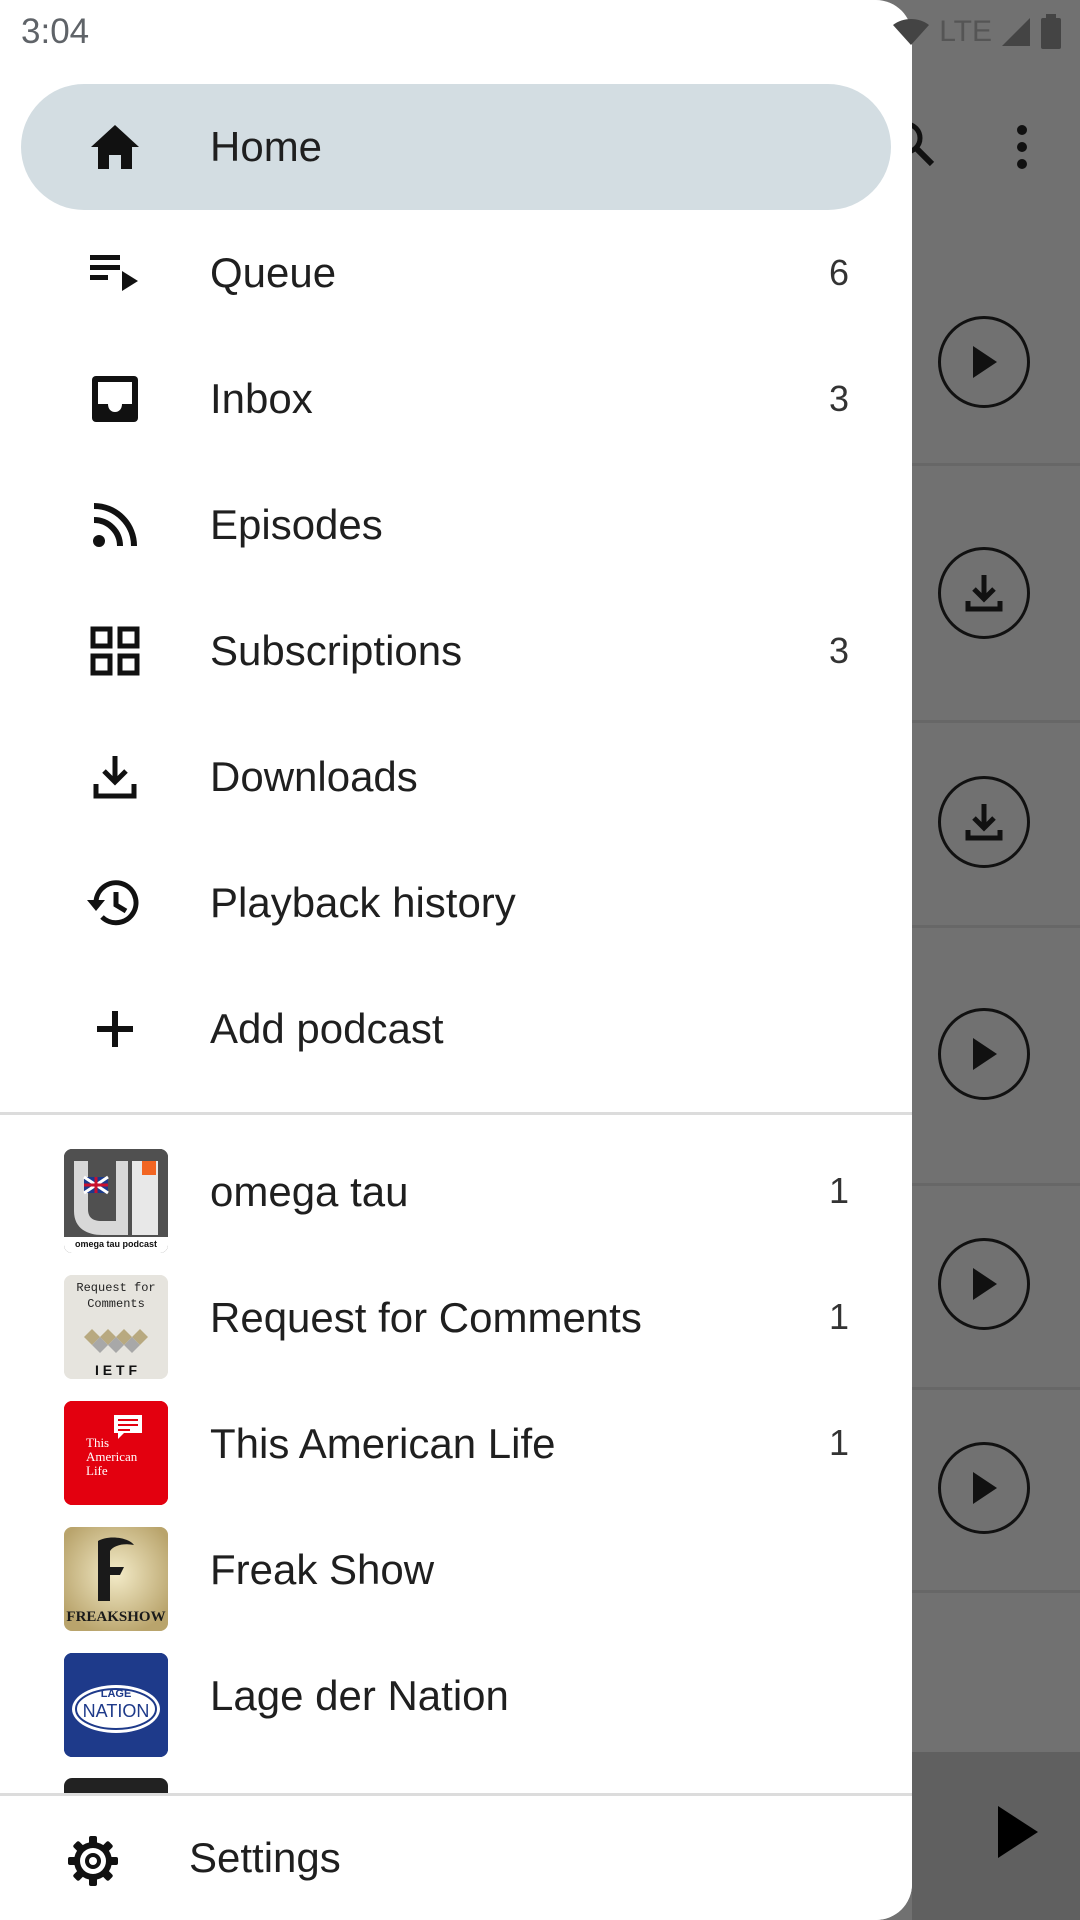 This screenshot has height=1920, width=1080. What do you see at coordinates (456, 1191) in the screenshot?
I see `podcast-item-omega-tau: omega tau podcast omega tau 1` at bounding box center [456, 1191].